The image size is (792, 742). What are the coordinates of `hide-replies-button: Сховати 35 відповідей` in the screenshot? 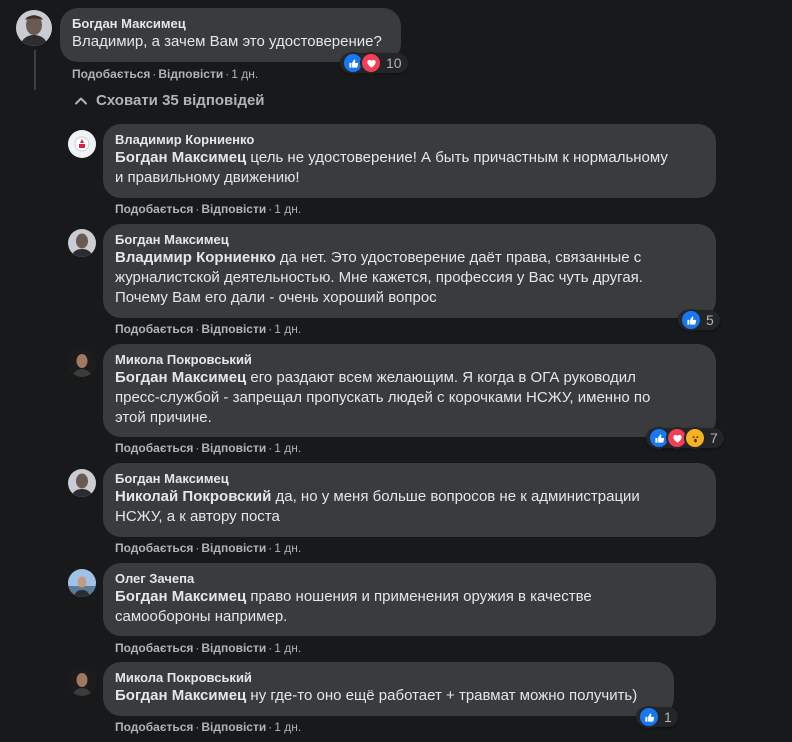 It's located at (169, 100).